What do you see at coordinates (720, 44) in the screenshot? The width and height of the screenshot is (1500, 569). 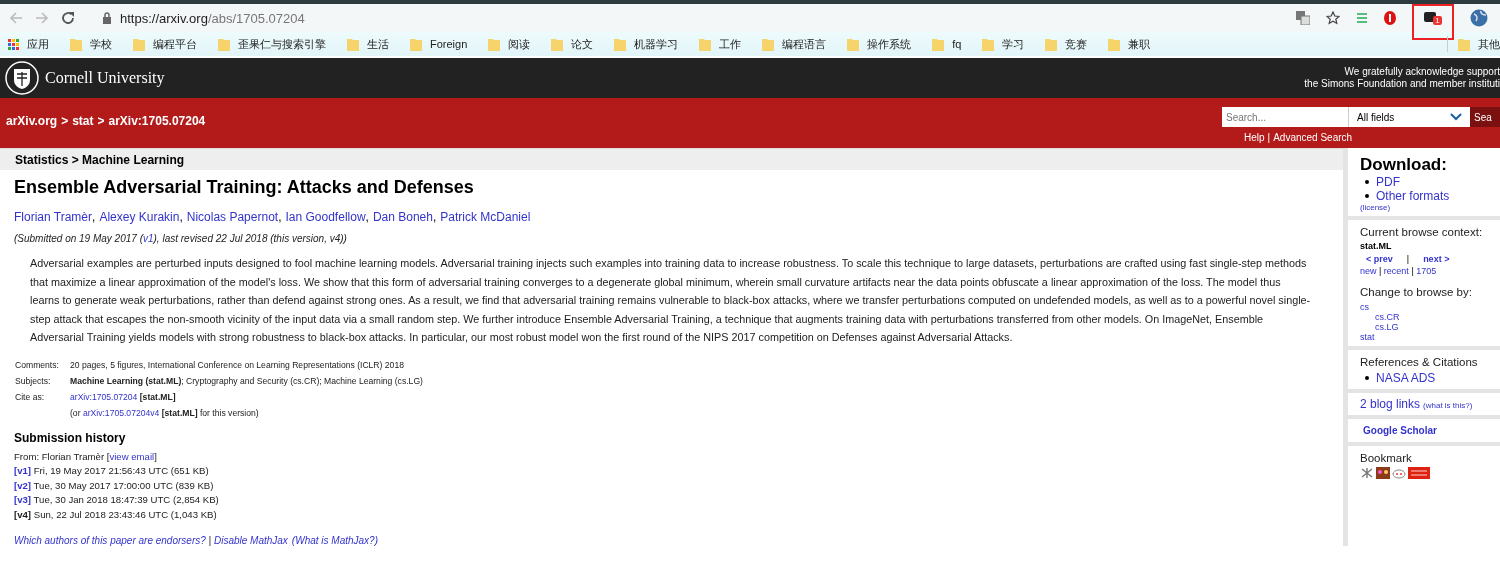 I see `bookmark-item: 工作` at bounding box center [720, 44].